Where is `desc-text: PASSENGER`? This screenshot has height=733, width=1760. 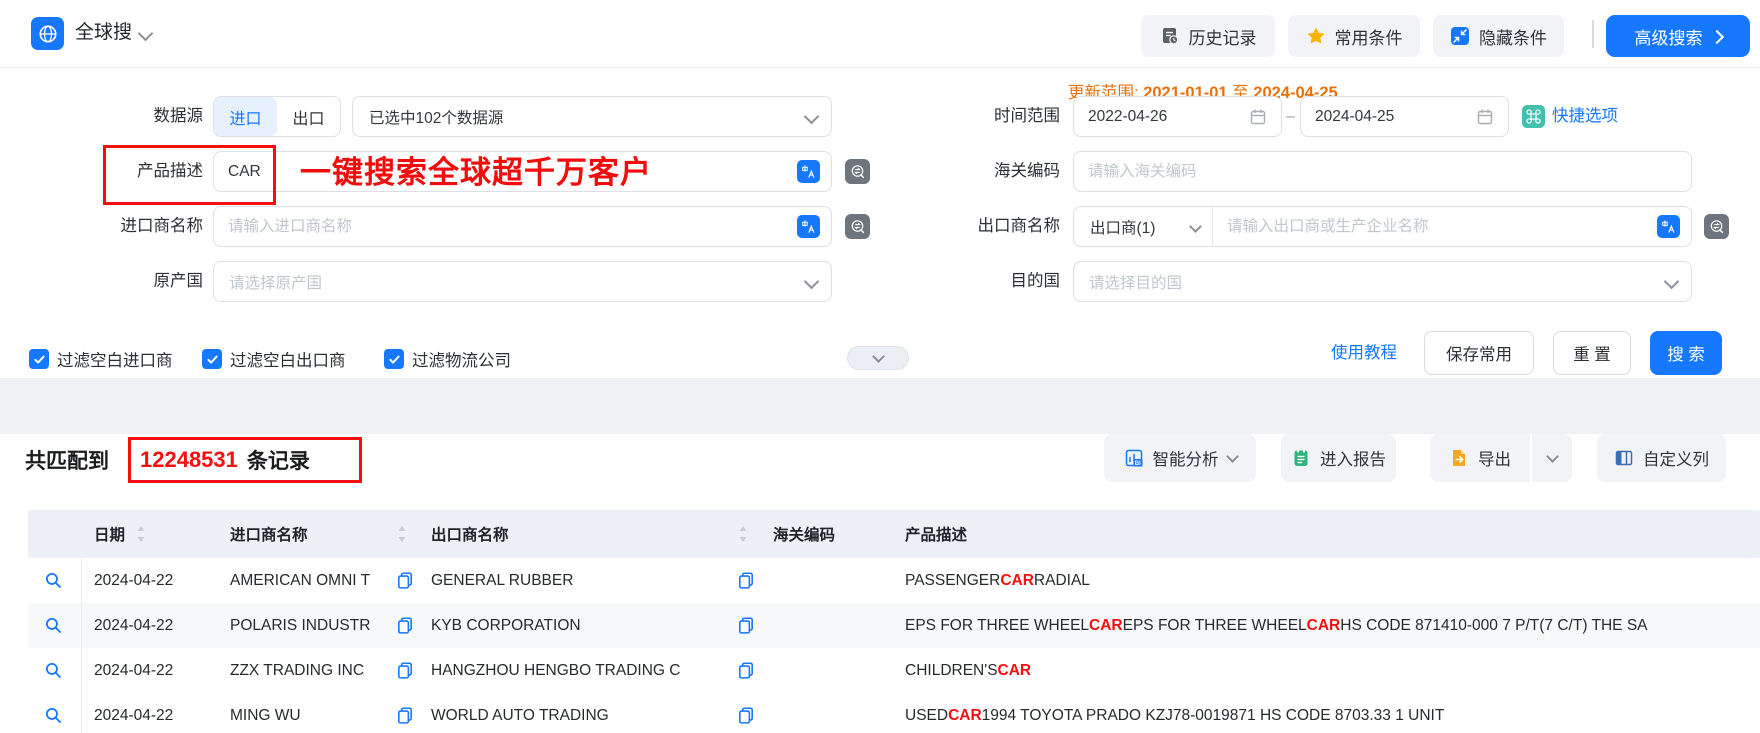 desc-text: PASSENGER is located at coordinates (953, 580).